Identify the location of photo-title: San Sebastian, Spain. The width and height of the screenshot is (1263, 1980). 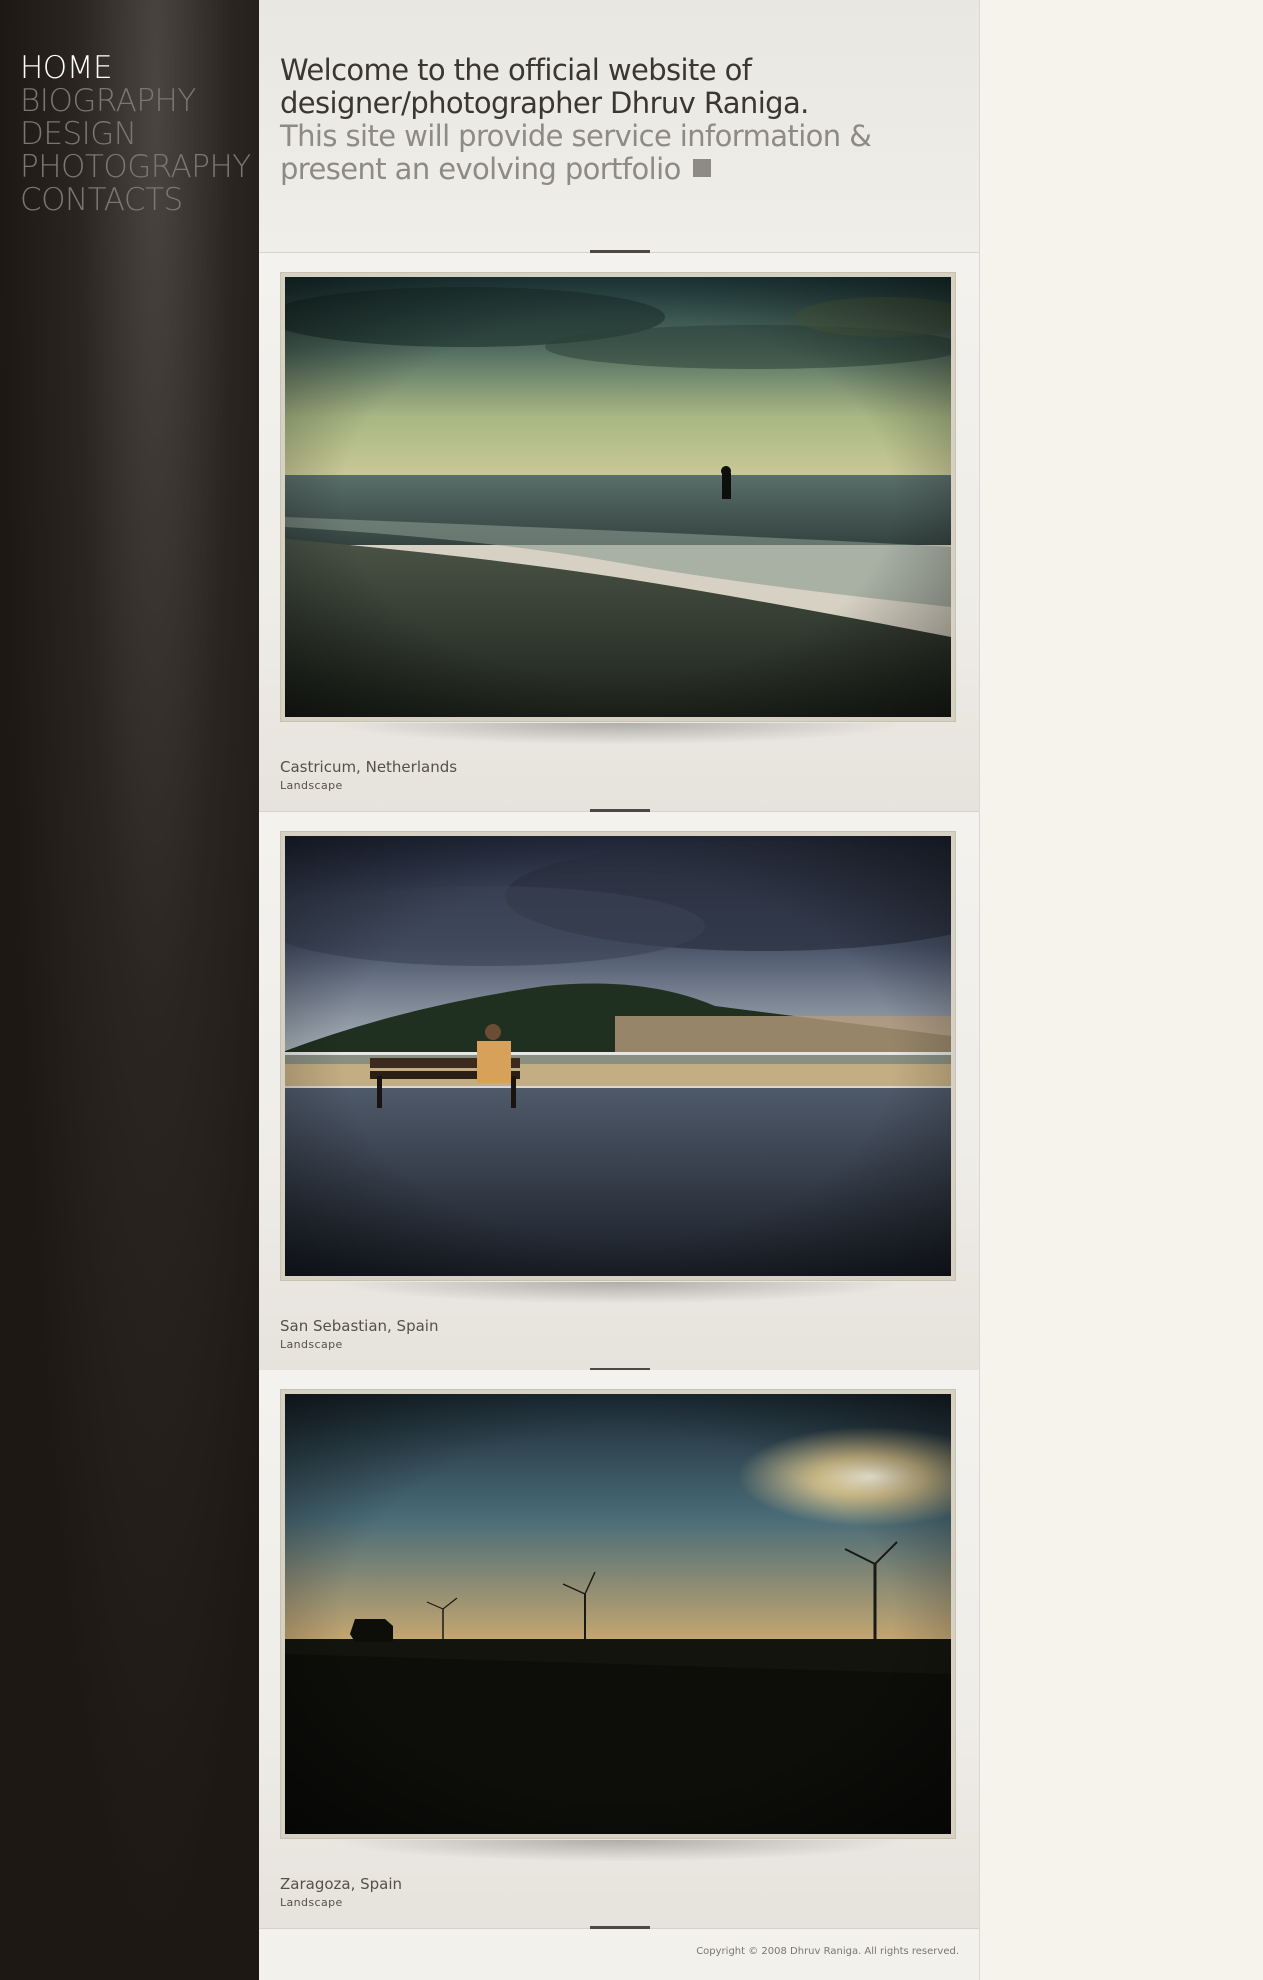
(359, 1326).